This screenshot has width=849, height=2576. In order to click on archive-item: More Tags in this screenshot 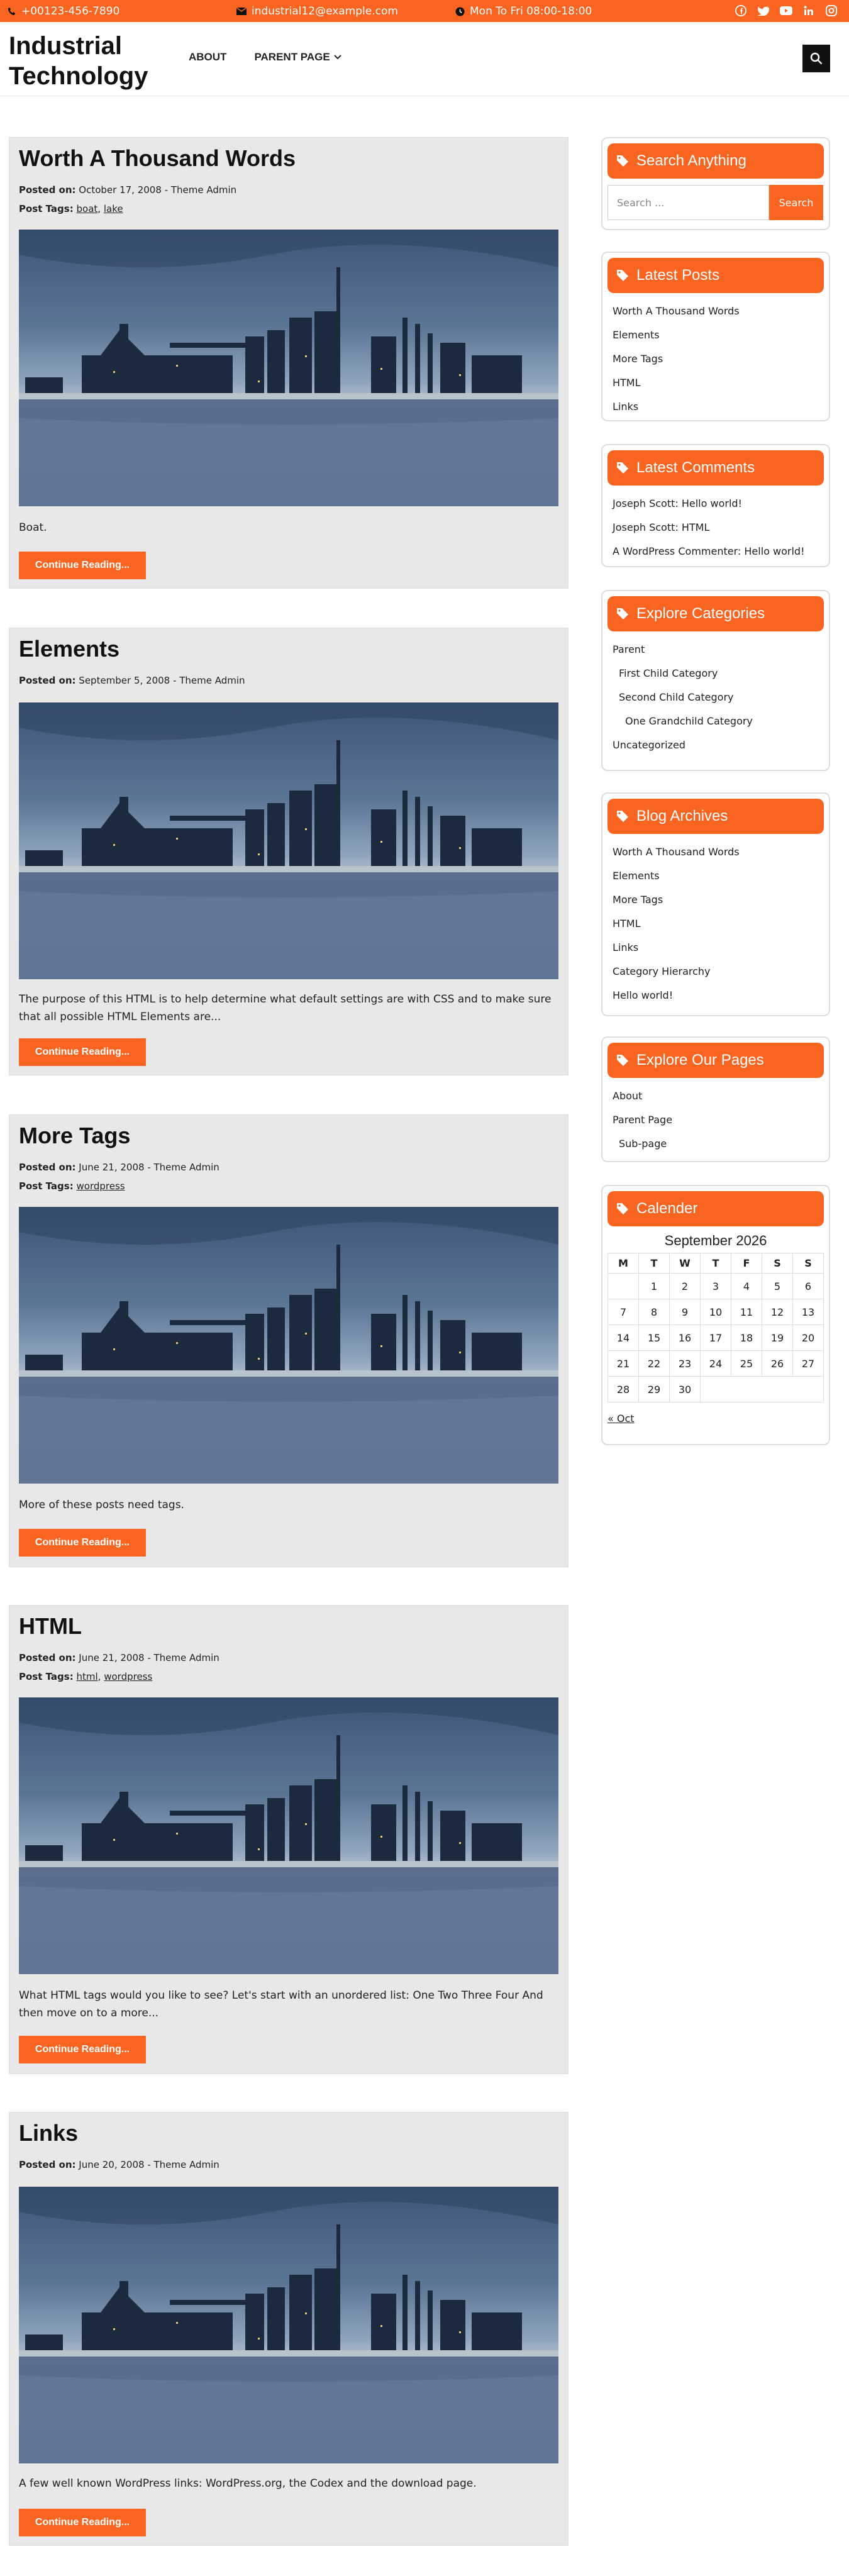, I will do `click(716, 900)`.